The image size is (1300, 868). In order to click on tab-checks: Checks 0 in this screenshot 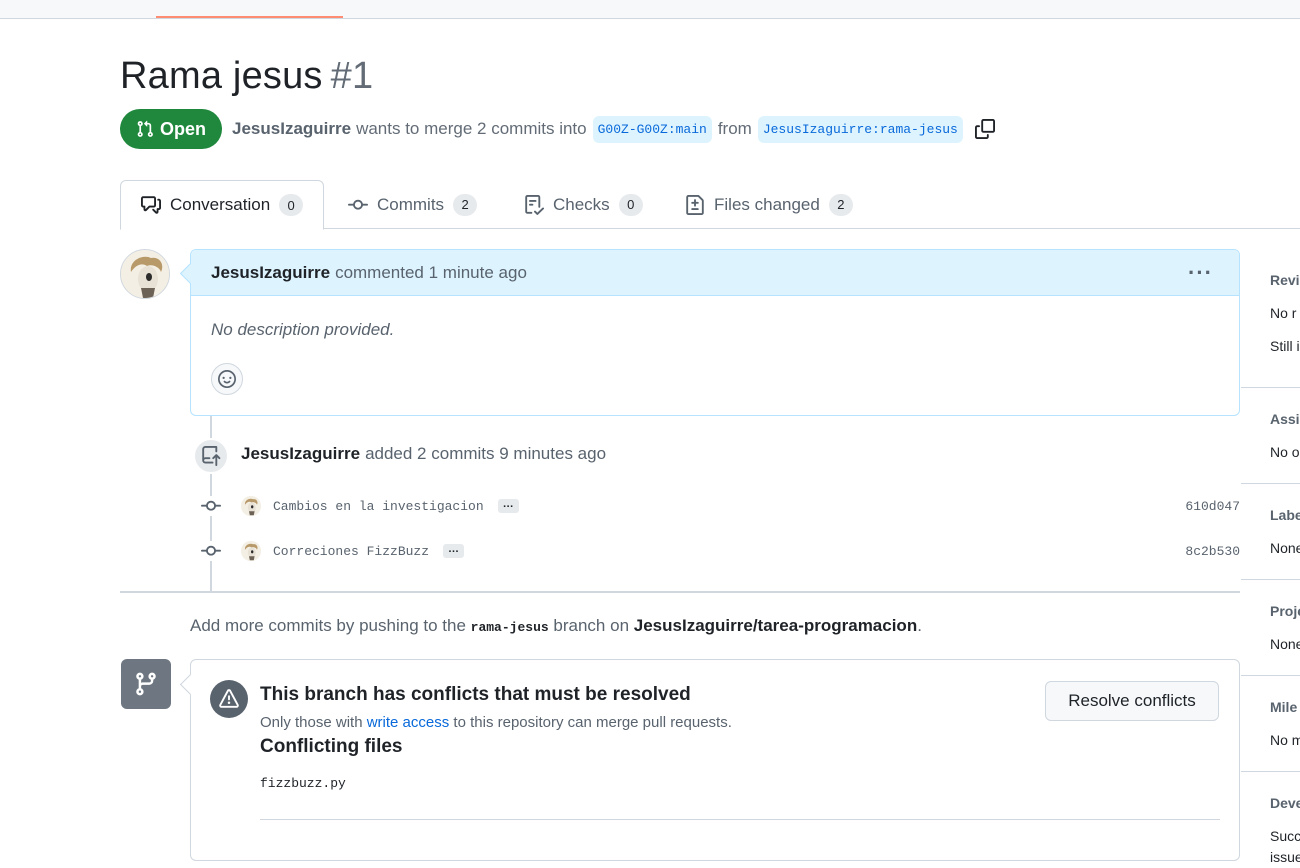, I will do `click(583, 204)`.